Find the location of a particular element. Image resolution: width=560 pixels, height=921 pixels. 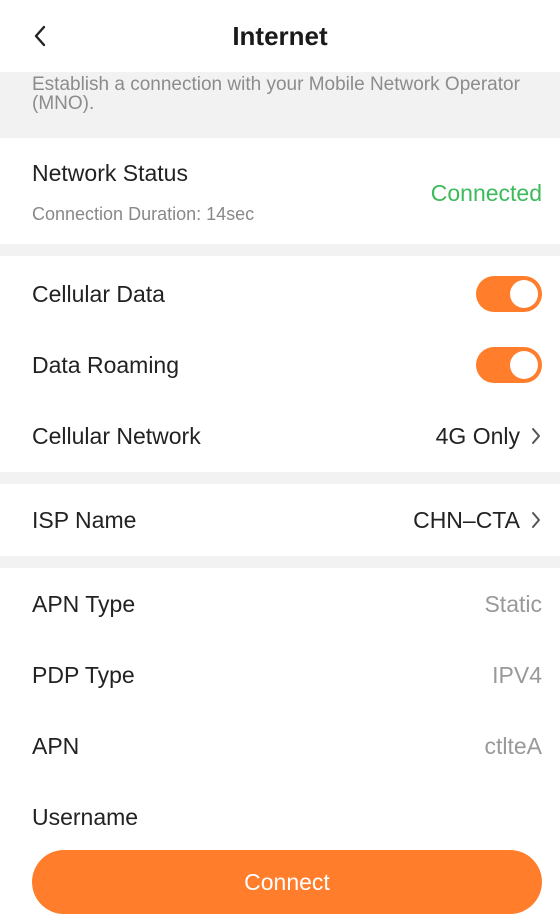

pdp-type-label: PDP Type is located at coordinates (83, 674).